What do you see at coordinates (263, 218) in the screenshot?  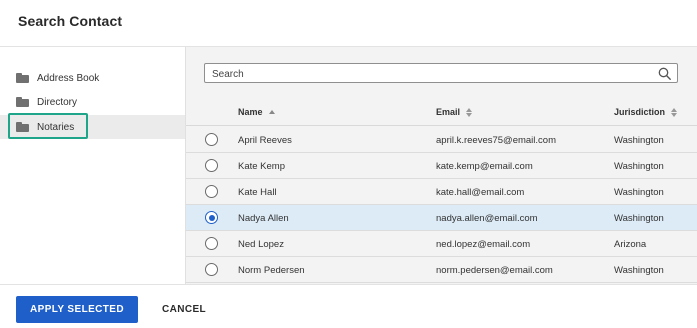 I see `cell-name: Nadya Allen` at bounding box center [263, 218].